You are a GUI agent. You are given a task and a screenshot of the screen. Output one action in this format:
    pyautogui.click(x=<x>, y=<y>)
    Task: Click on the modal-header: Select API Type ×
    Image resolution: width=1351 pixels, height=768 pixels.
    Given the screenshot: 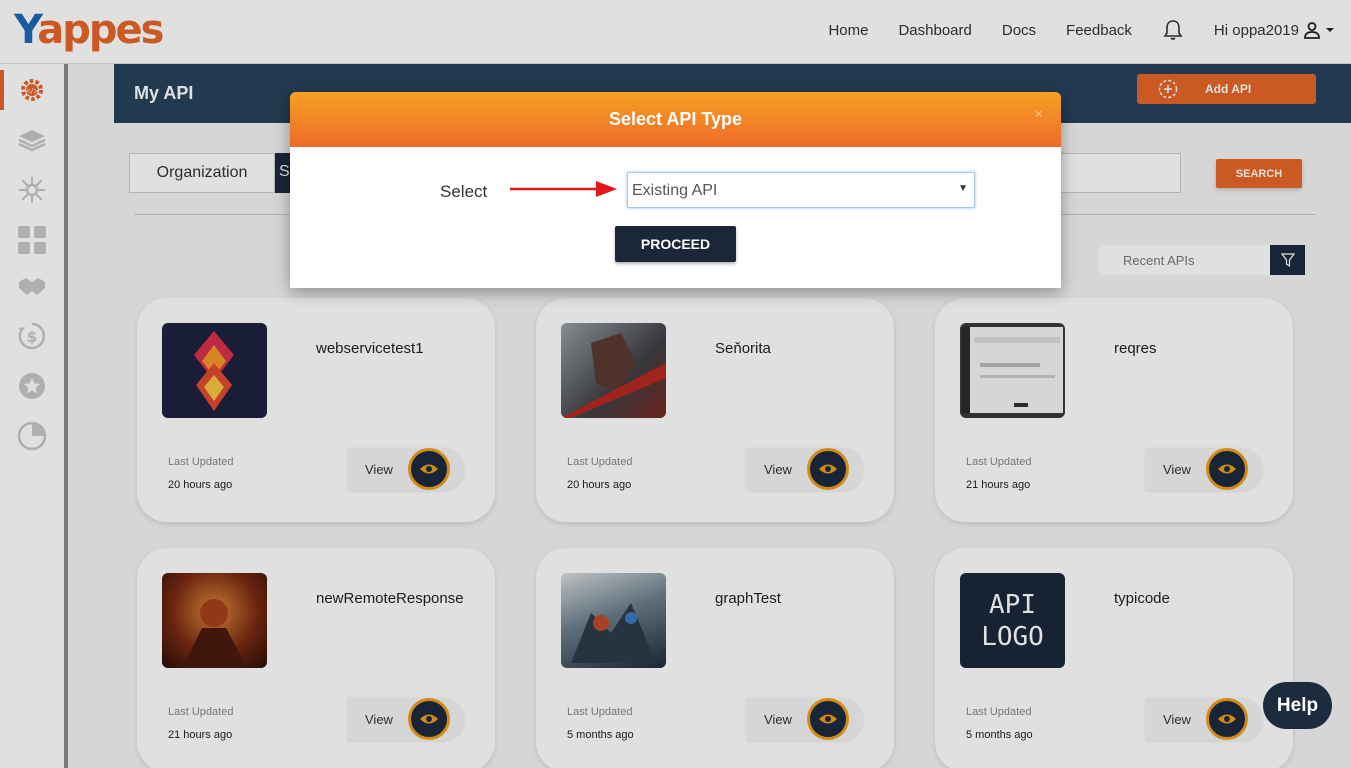 What is the action you would take?
    pyautogui.click(x=675, y=119)
    